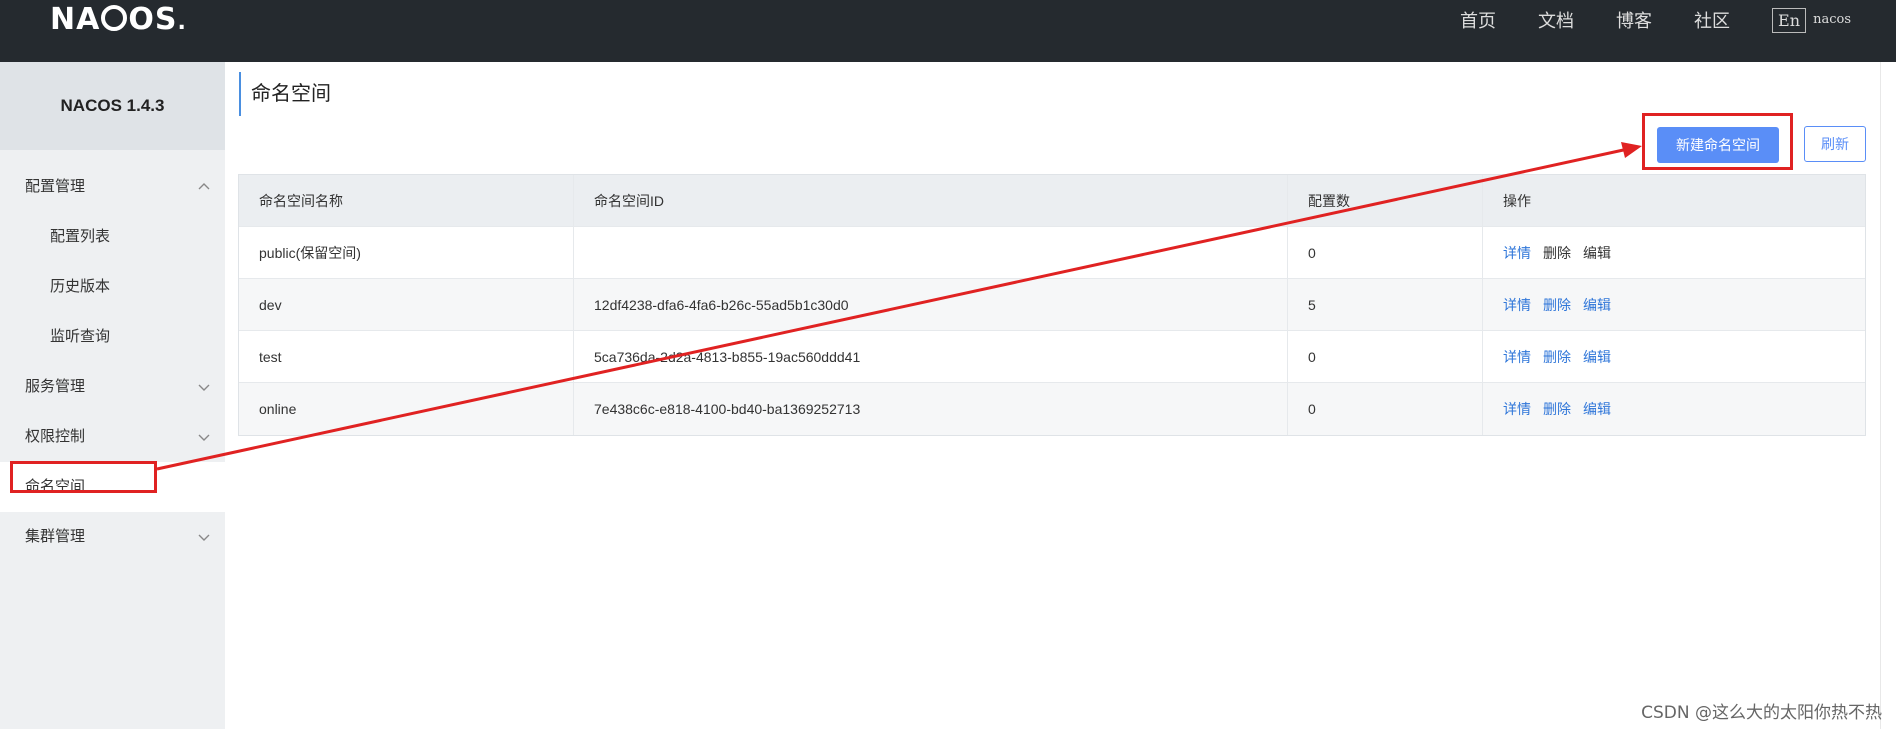 The image size is (1896, 729). Describe the element at coordinates (1556, 20) in the screenshot. I see `nav-docs-link: 文档` at that location.